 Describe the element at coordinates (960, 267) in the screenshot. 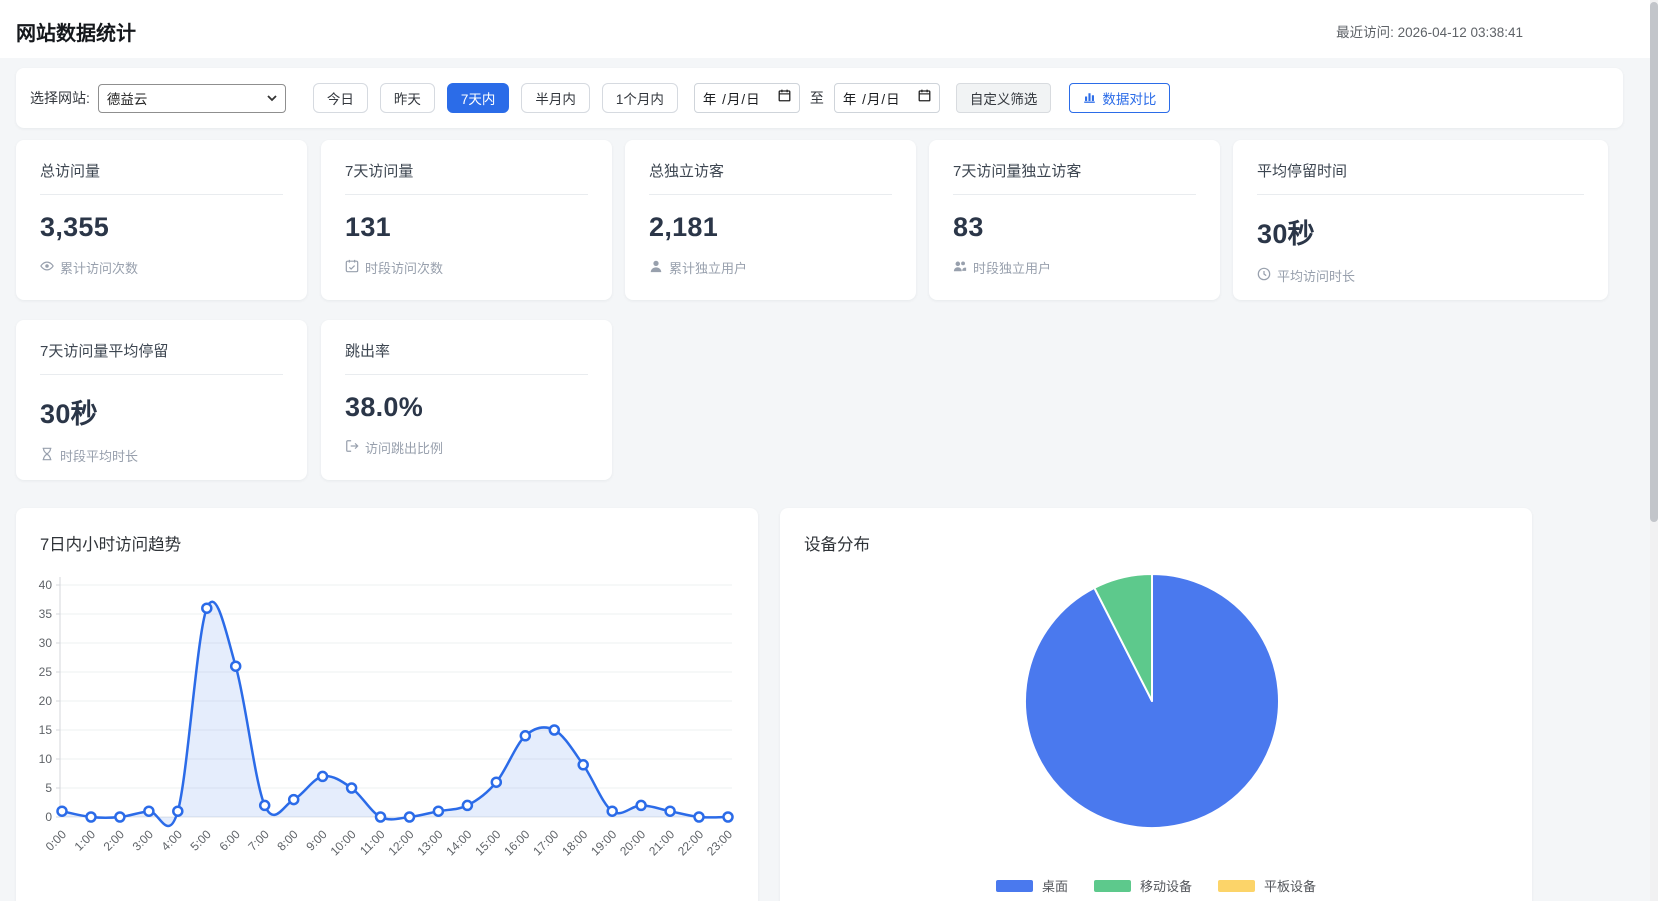

I see `users-icon` at that location.